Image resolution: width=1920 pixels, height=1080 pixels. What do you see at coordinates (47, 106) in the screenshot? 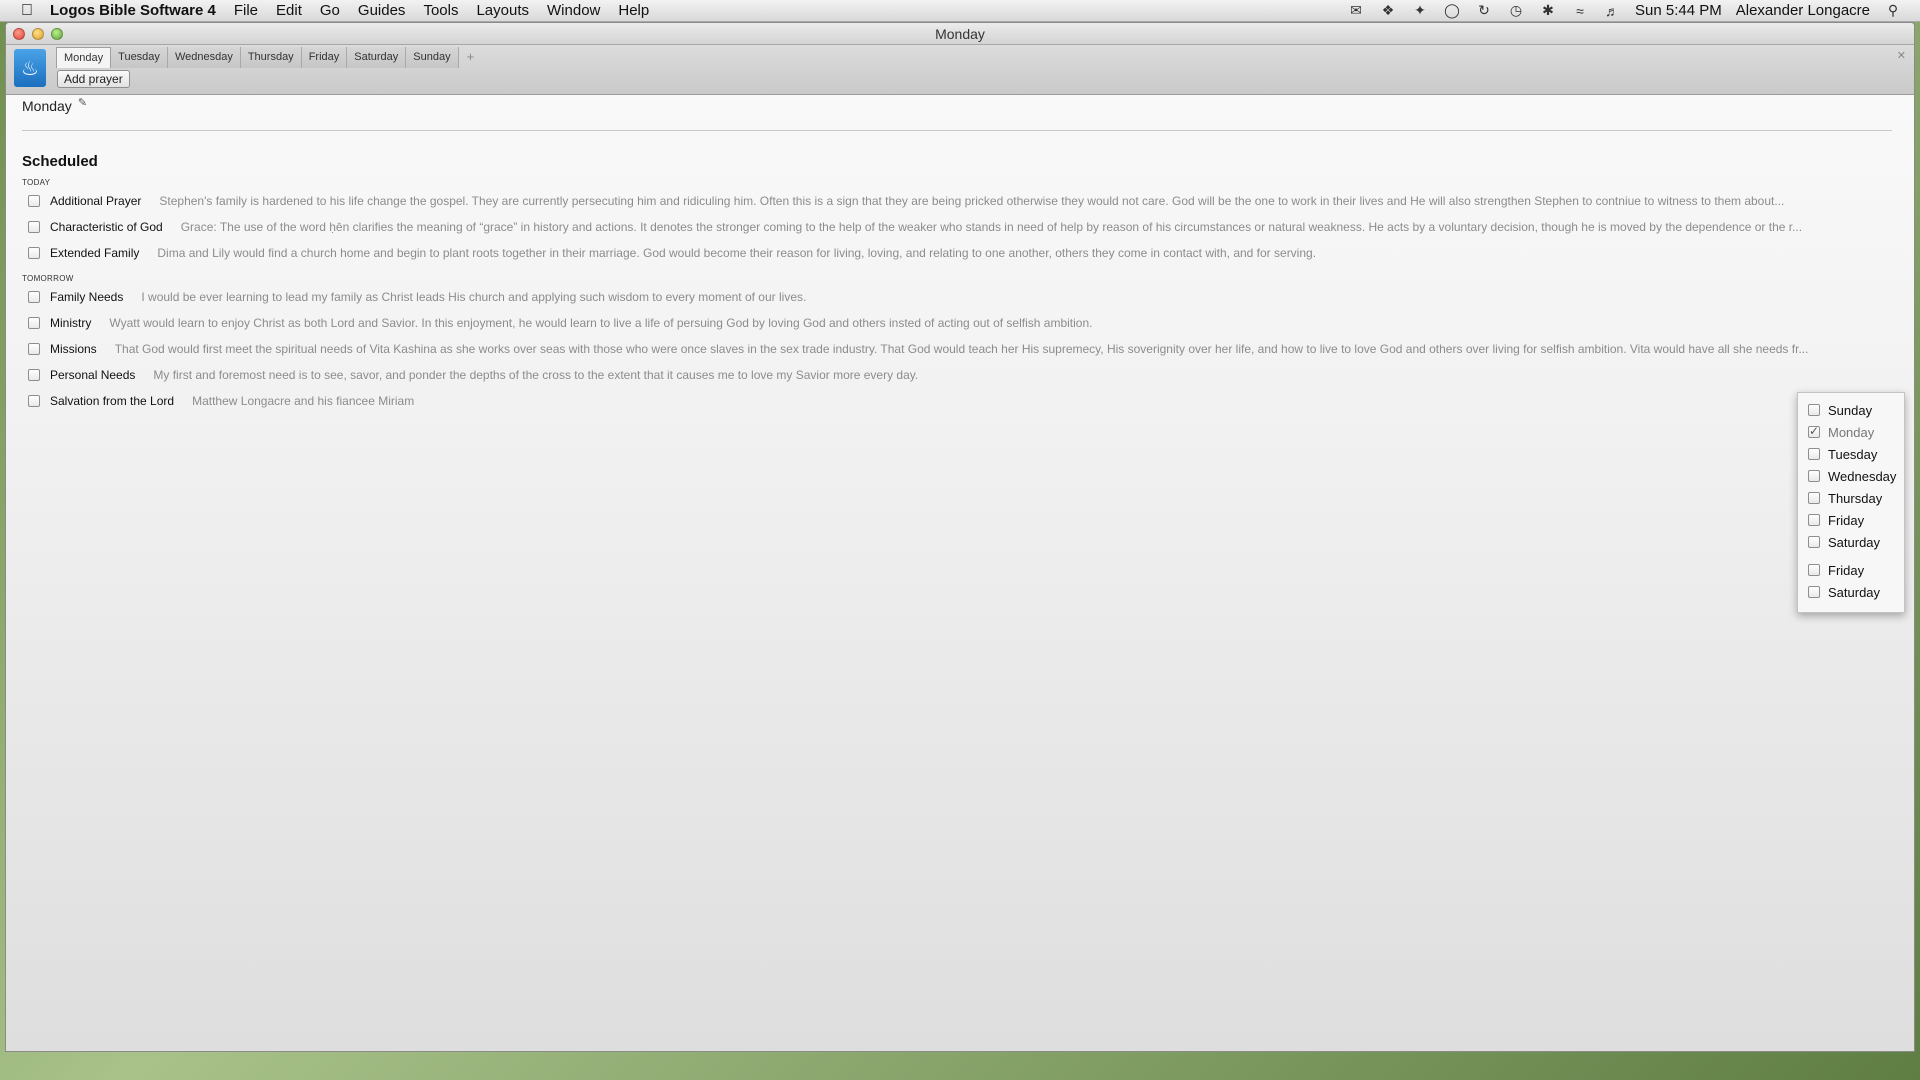
I see `page-title: Monday` at bounding box center [47, 106].